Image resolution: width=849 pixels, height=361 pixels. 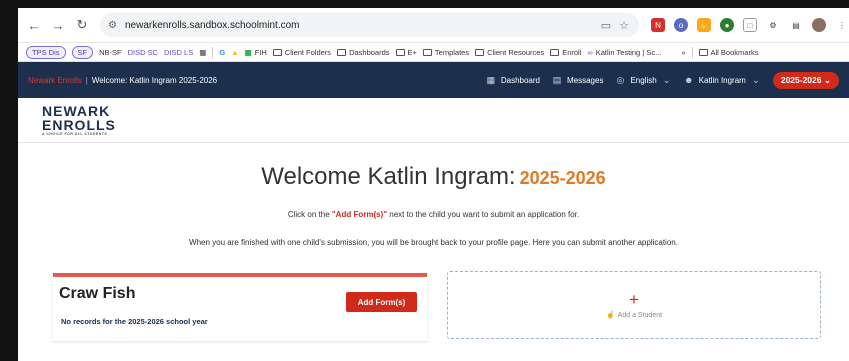 I want to click on bookmark-client-folders: Client Folders, so click(x=302, y=52).